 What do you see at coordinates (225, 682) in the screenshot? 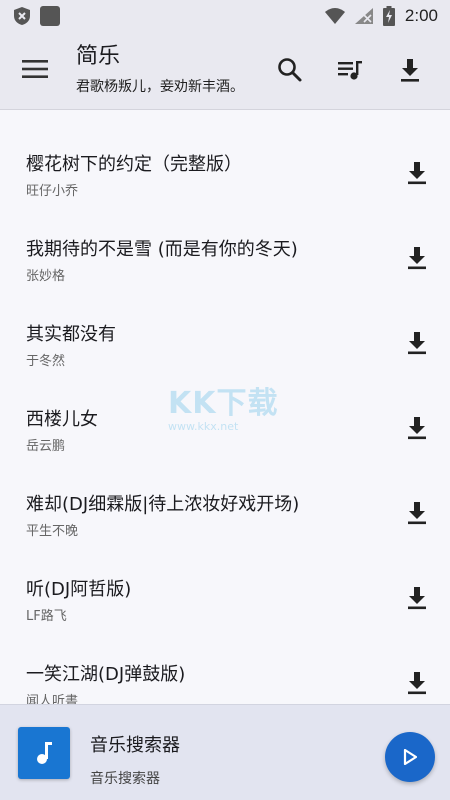
I see `song-item: 一笑江湖(DJ弹鼓版) 闻人听書` at bounding box center [225, 682].